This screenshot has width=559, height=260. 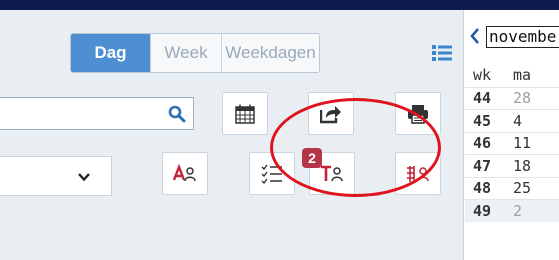 What do you see at coordinates (484, 98) in the screenshot?
I see `week-number: 44` at bounding box center [484, 98].